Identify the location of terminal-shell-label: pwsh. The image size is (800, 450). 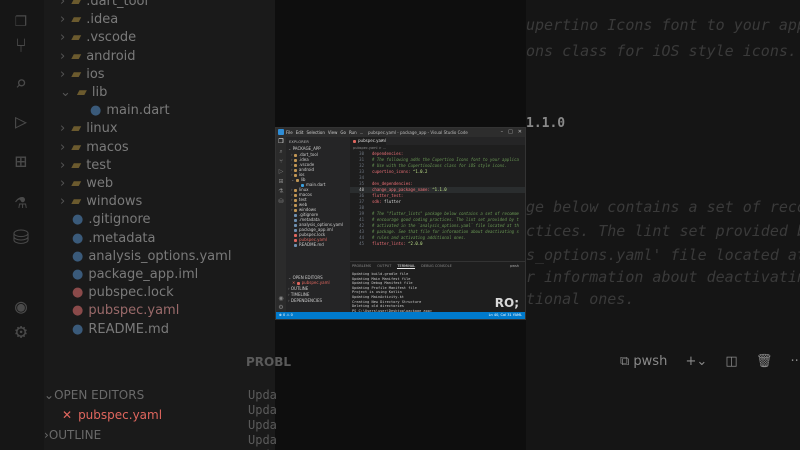
(514, 266).